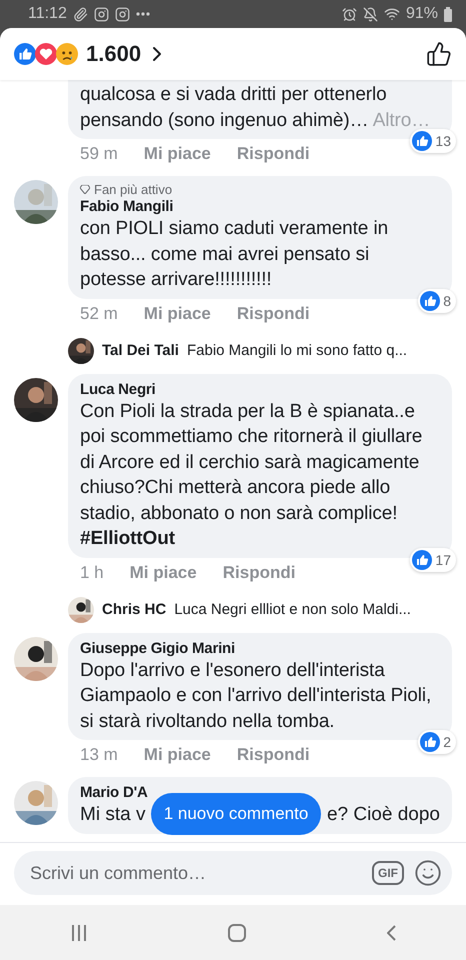 Image resolution: width=466 pixels, height=960 pixels. What do you see at coordinates (143, 14) in the screenshot?
I see `more-icon` at bounding box center [143, 14].